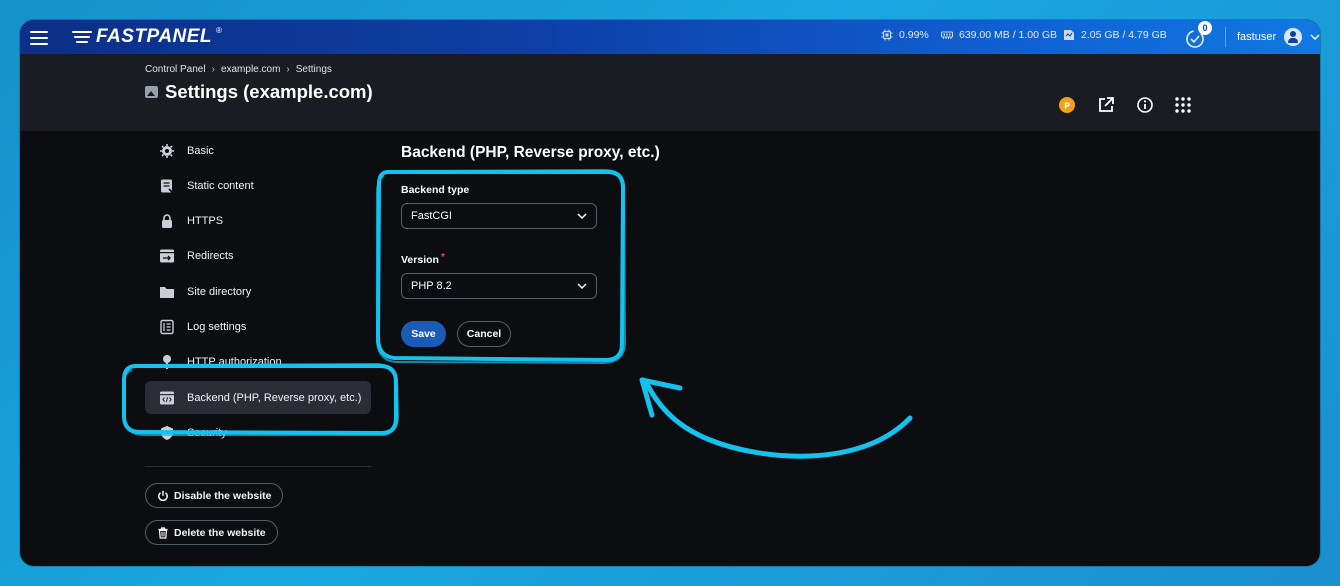 Image resolution: width=1340 pixels, height=586 pixels. What do you see at coordinates (167, 433) in the screenshot?
I see `shield-icon` at bounding box center [167, 433].